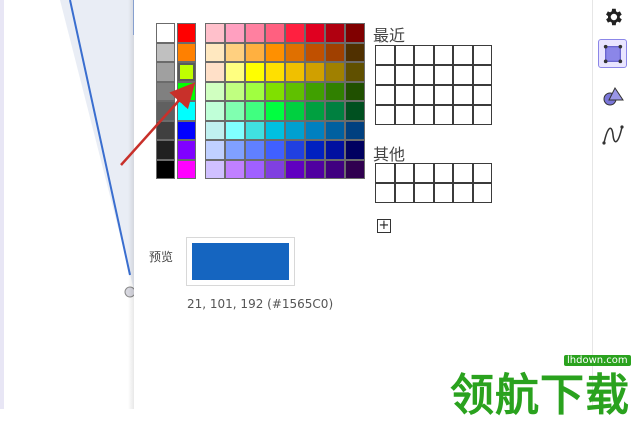 This screenshot has height=423, width=631. What do you see at coordinates (612, 53) in the screenshot?
I see `polygon-tool-button` at bounding box center [612, 53].